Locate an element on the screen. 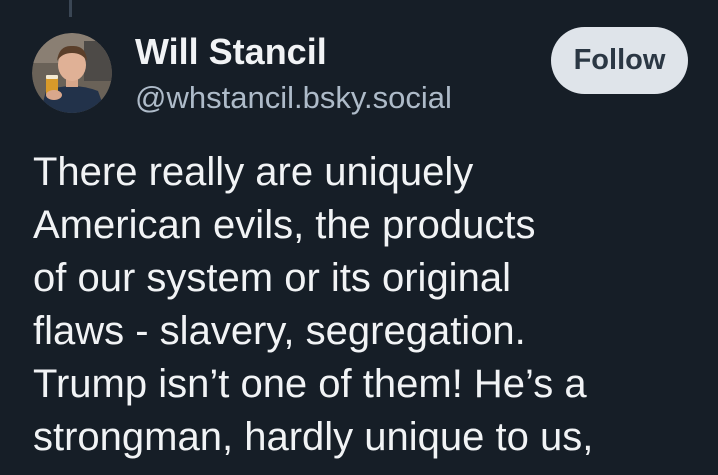 Image resolution: width=718 pixels, height=475 pixels. post-text-line: strongman, hardly unique to us, is located at coordinates (313, 437).